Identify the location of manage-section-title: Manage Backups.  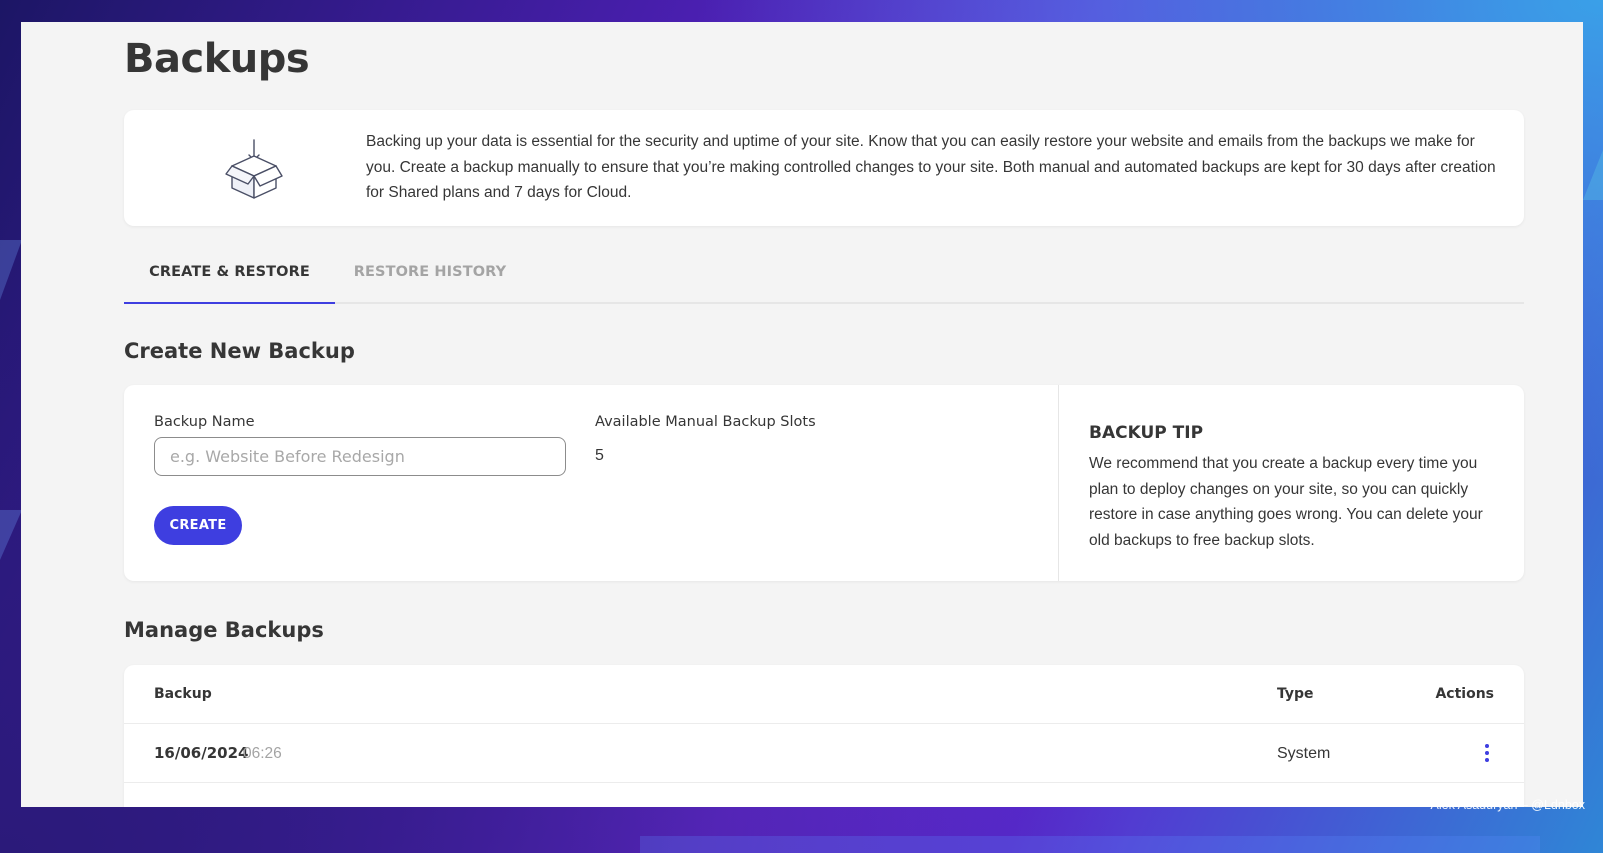
(224, 630).